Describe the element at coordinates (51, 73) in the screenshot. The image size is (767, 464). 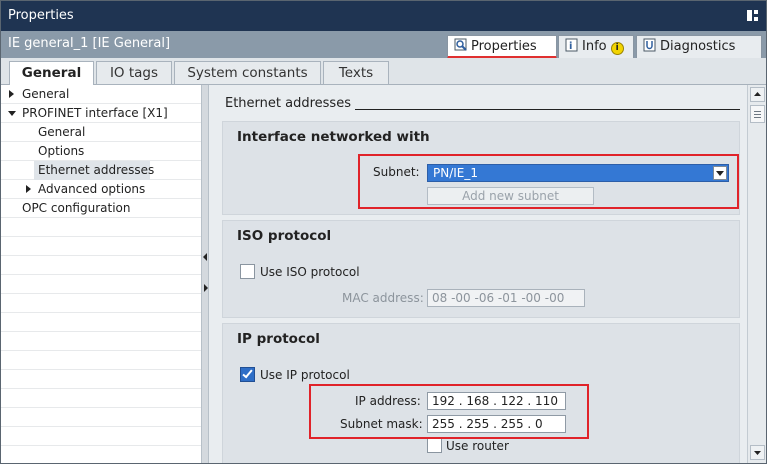
I see `subtab-general: General` at that location.